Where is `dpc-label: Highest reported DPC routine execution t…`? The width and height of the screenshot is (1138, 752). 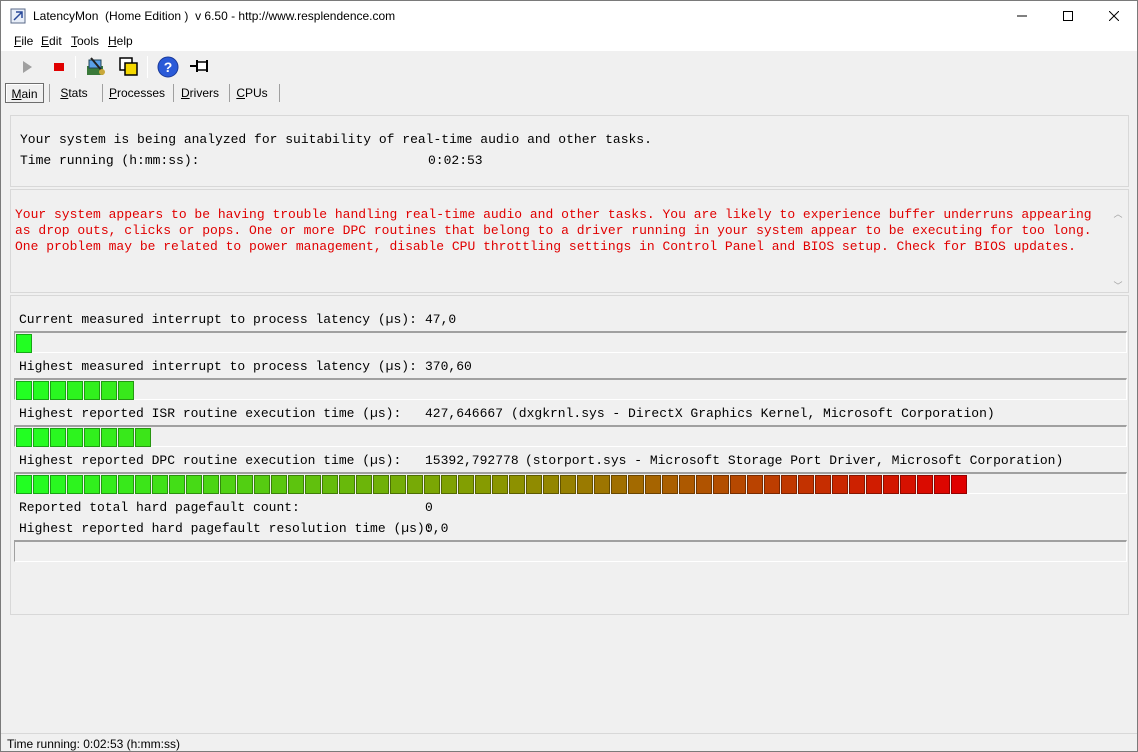 dpc-label: Highest reported DPC routine execution t… is located at coordinates (210, 460).